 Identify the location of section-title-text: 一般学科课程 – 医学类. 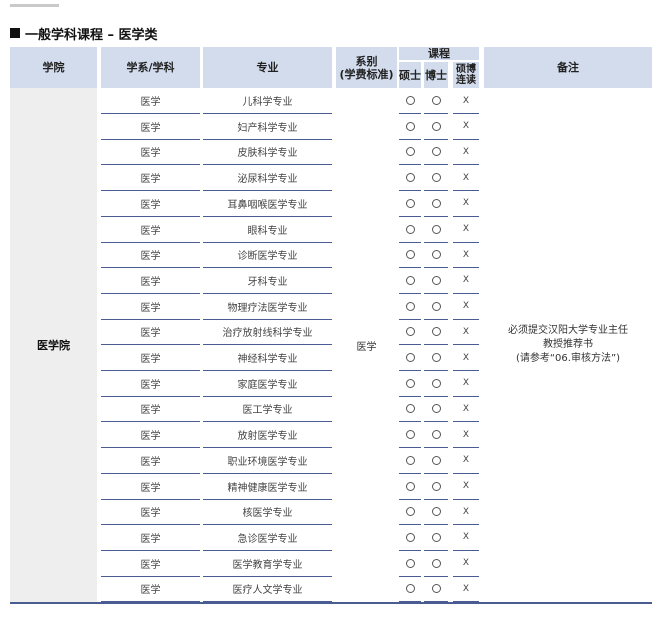
(91, 35).